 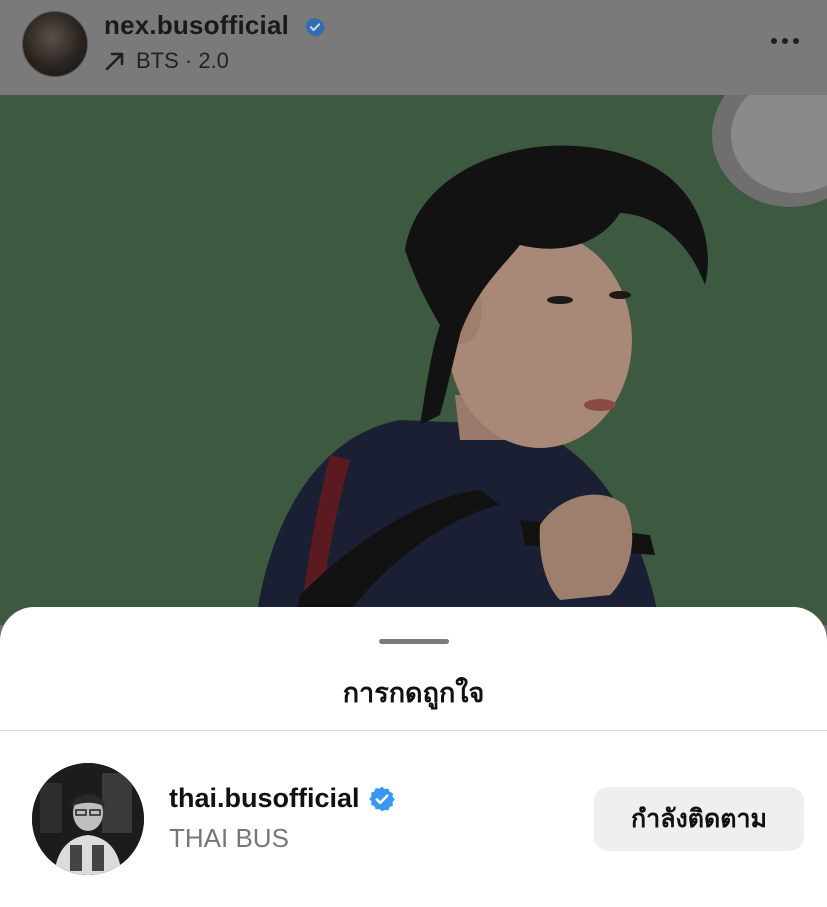 I want to click on trending-arrow-icon, so click(x=114, y=61).